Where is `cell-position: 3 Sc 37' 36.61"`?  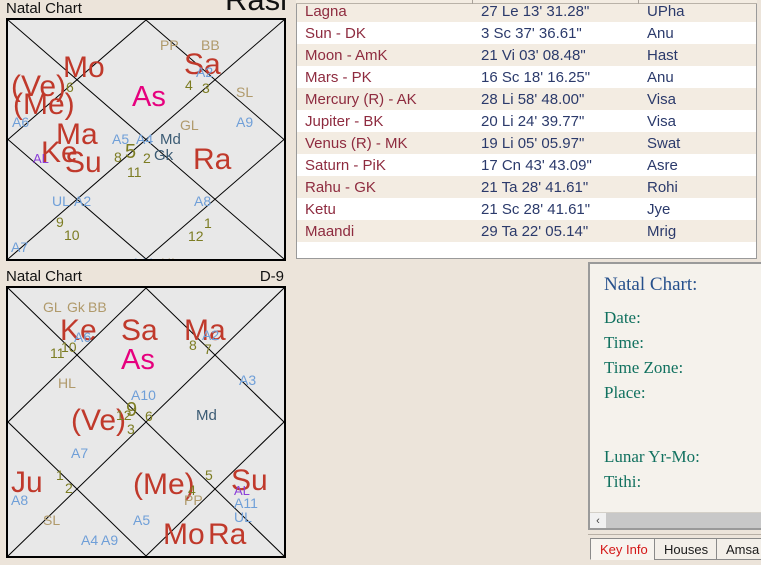
cell-position: 3 Sc 37' 36.61" is located at coordinates (531, 33).